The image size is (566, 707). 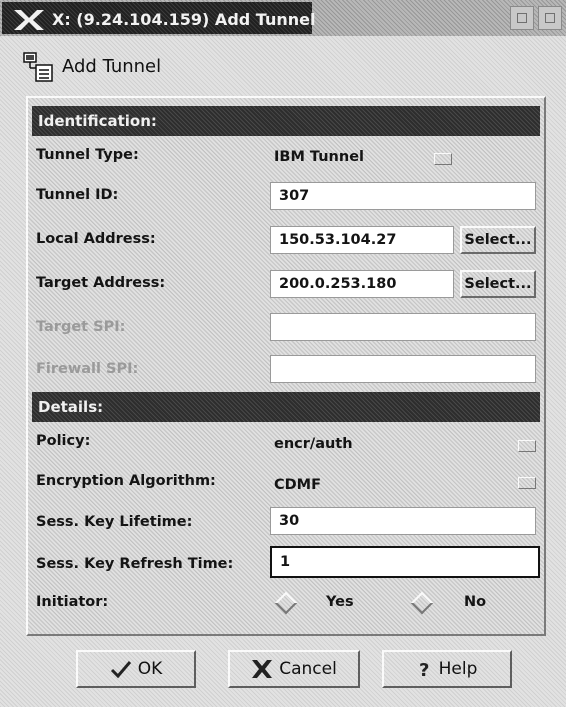 I want to click on target-spi-field, so click(x=403, y=327).